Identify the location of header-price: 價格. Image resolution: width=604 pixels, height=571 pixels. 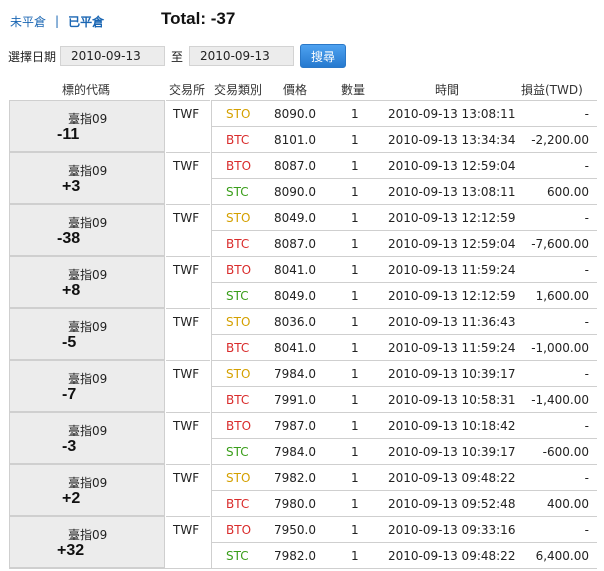
(295, 90).